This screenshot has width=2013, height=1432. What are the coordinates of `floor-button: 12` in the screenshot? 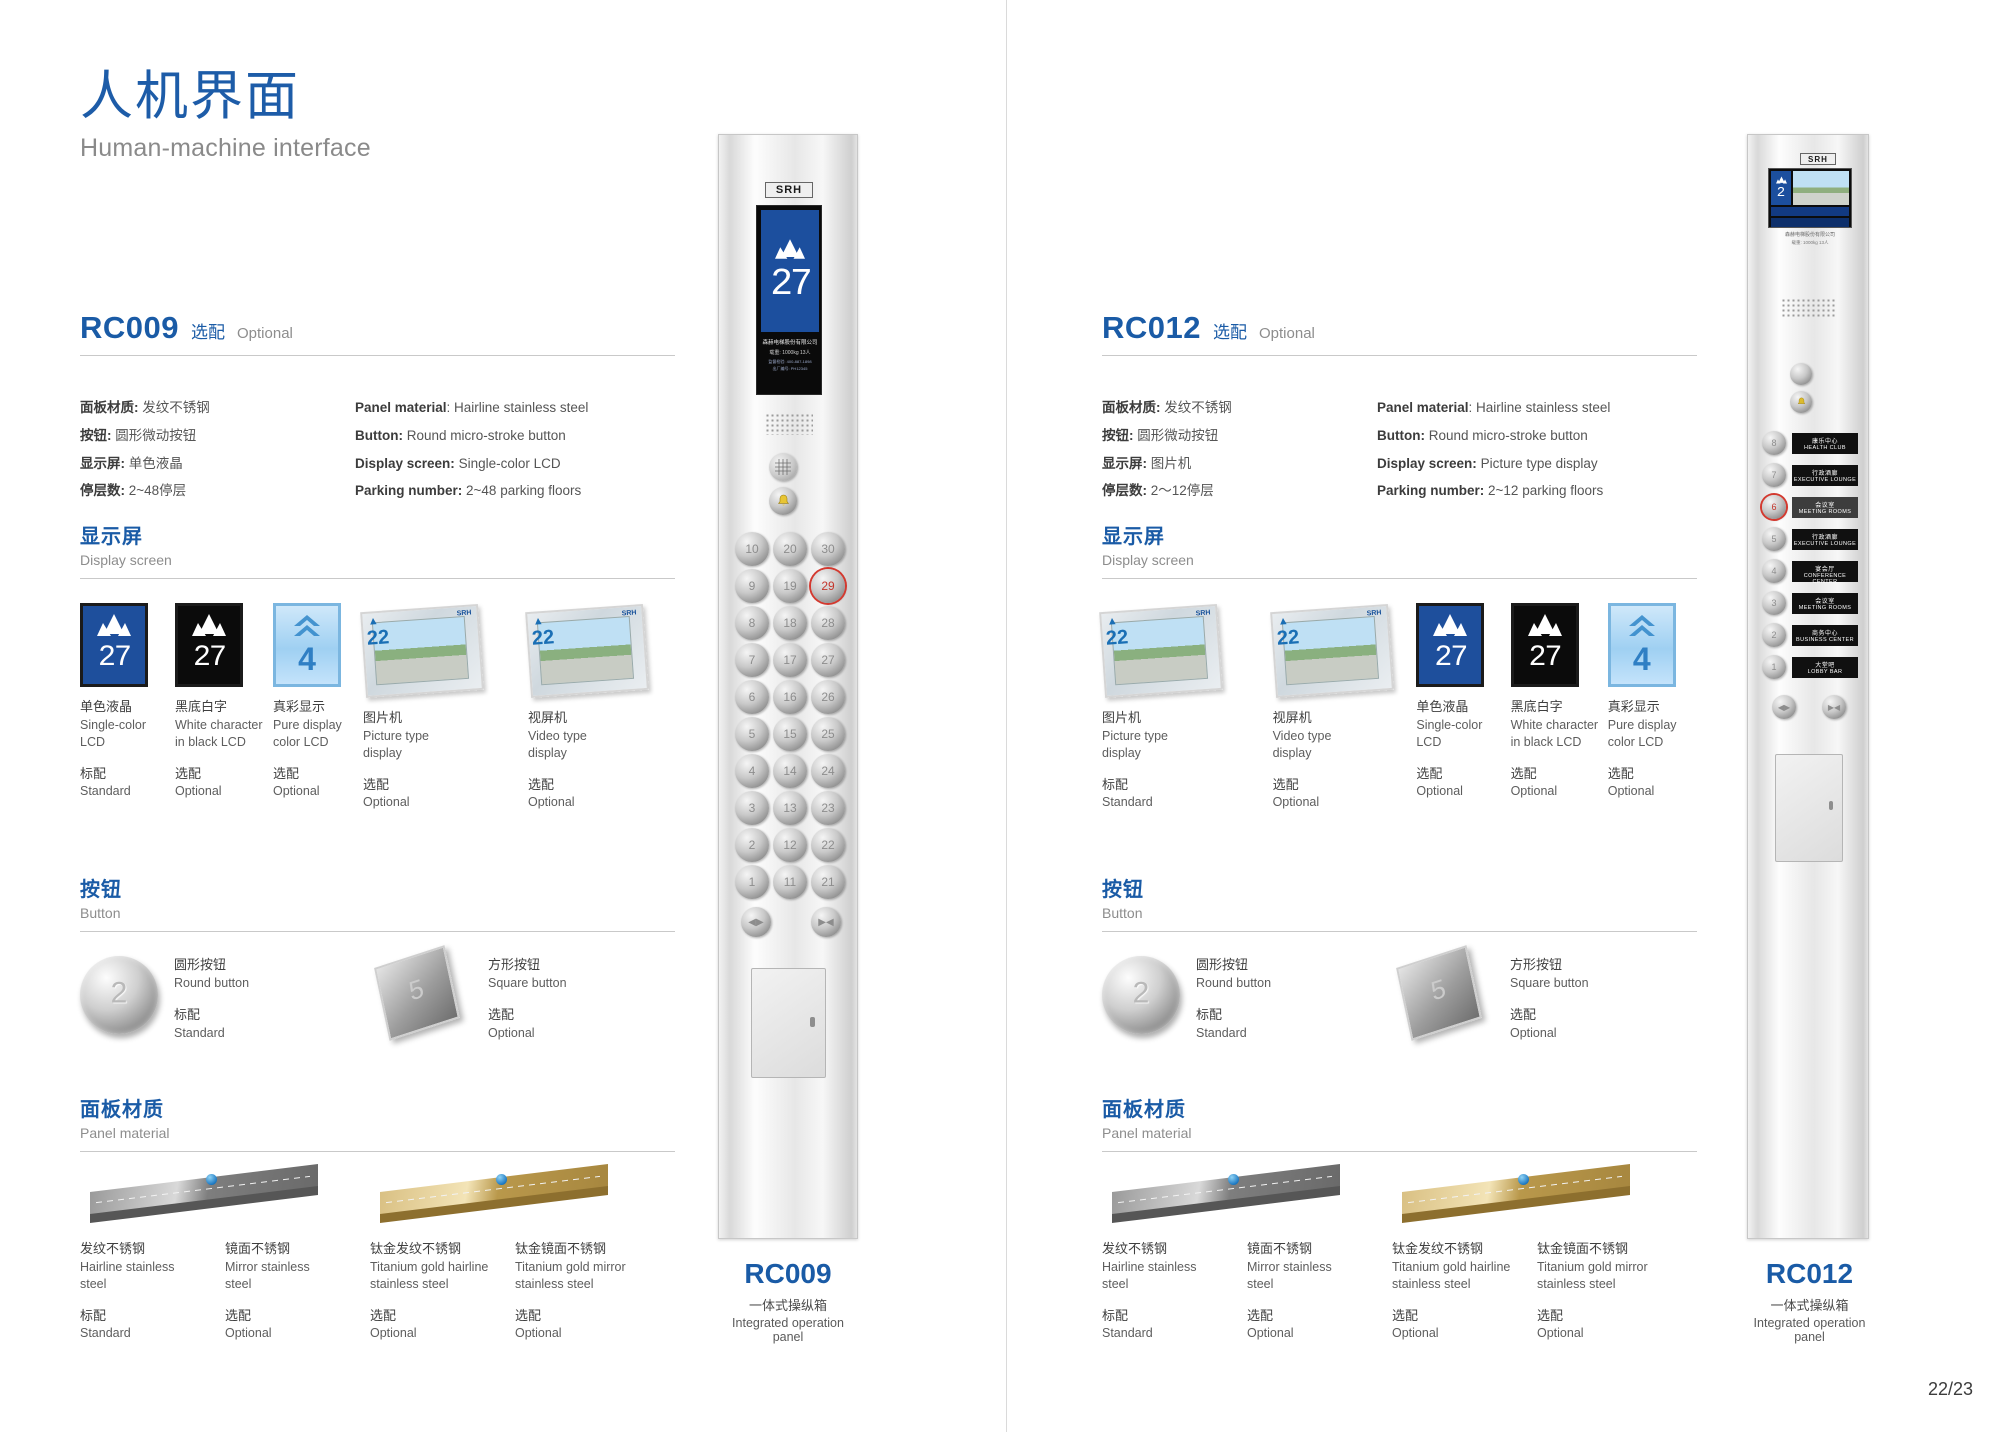 It's located at (790, 845).